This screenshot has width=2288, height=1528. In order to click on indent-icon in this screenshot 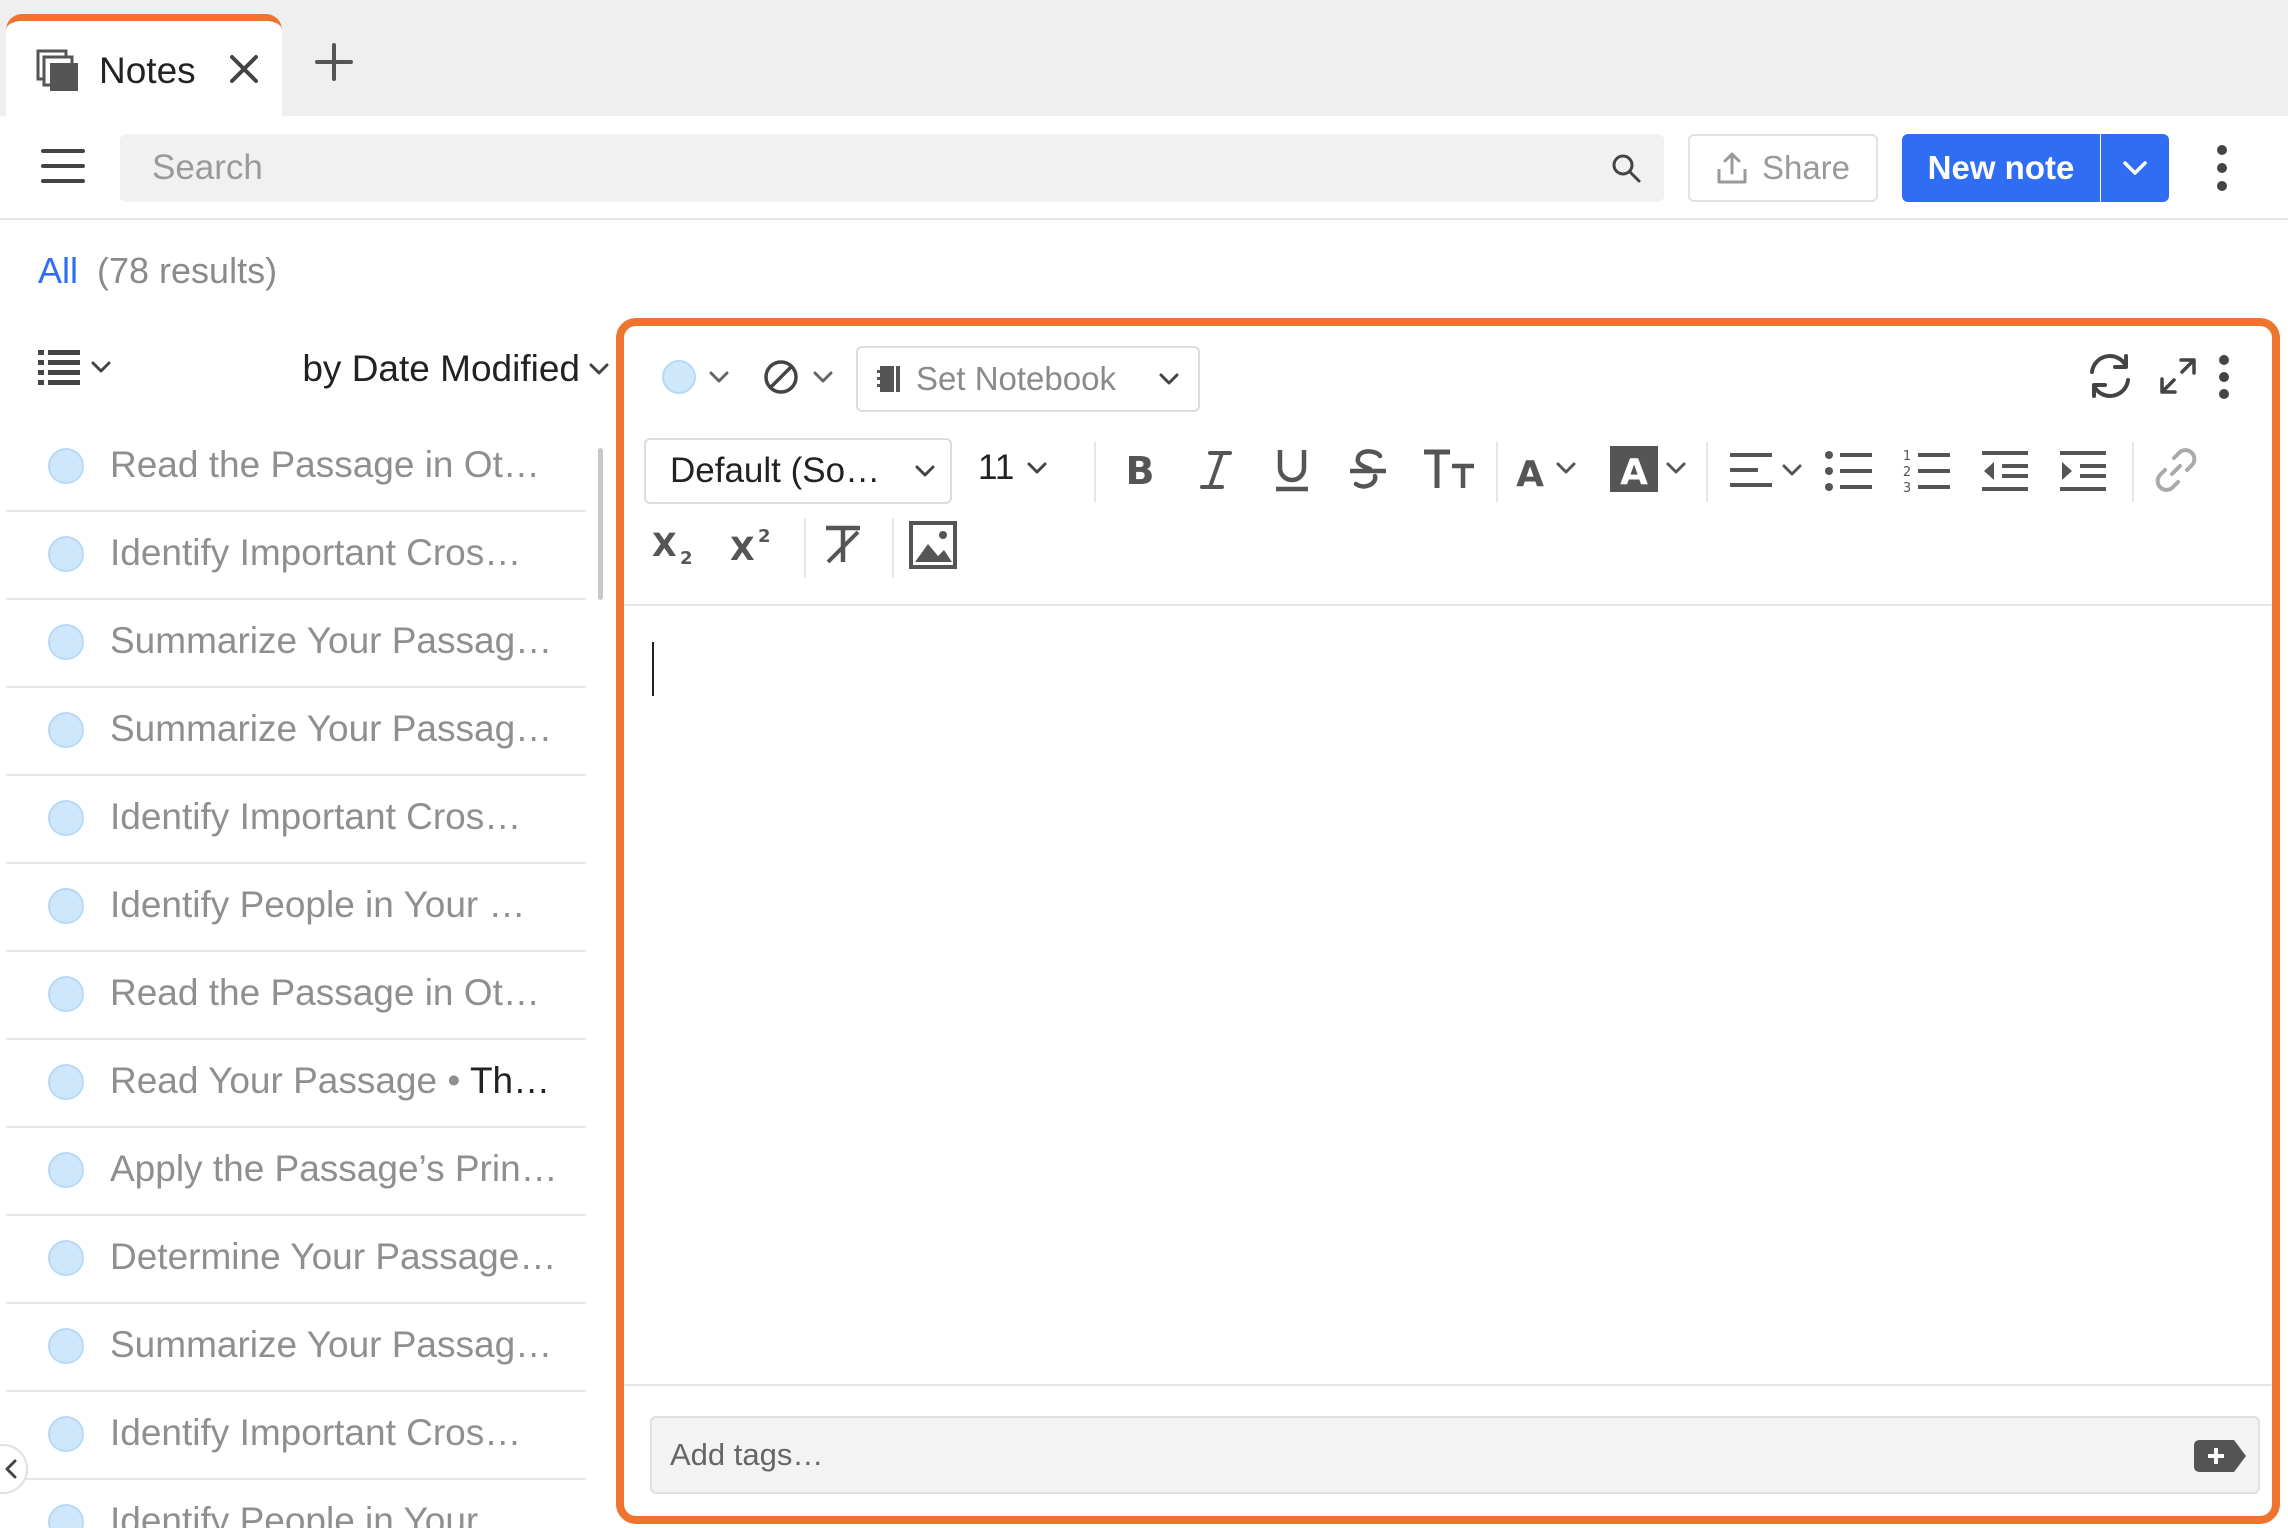, I will do `click(2083, 471)`.